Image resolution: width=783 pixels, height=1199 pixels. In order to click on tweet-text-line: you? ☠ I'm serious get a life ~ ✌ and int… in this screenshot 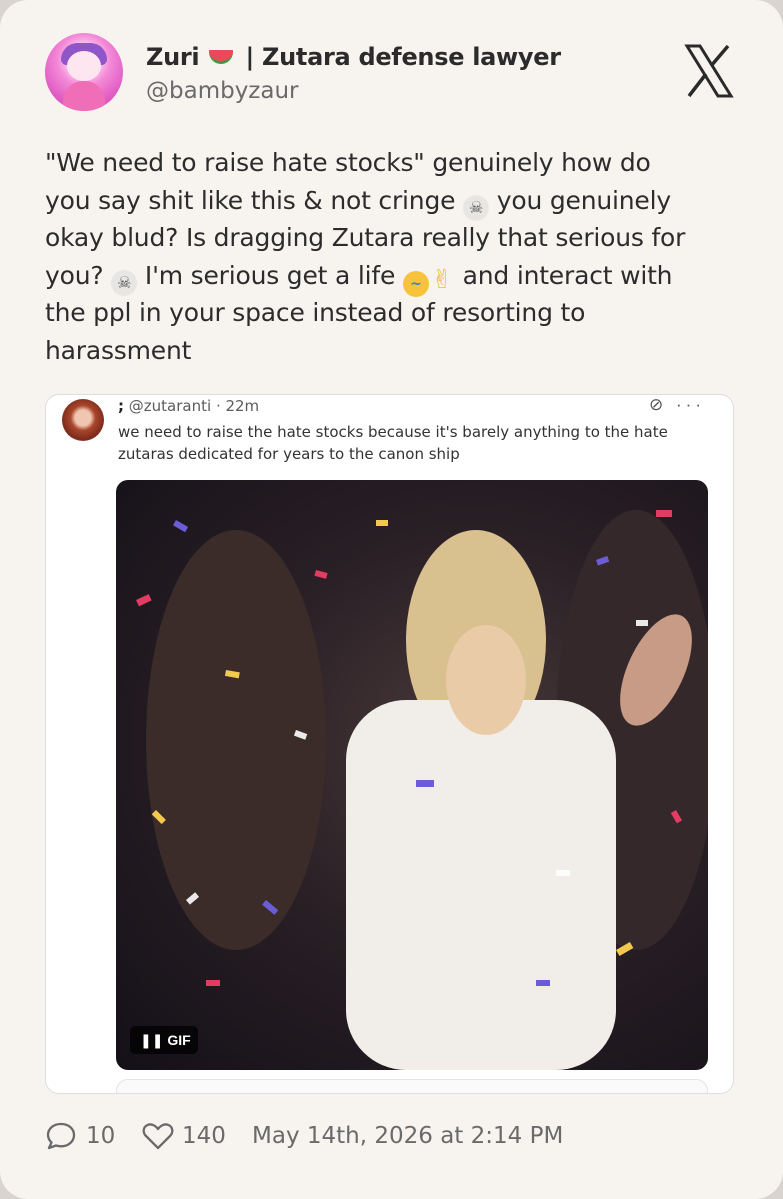, I will do `click(395, 277)`.